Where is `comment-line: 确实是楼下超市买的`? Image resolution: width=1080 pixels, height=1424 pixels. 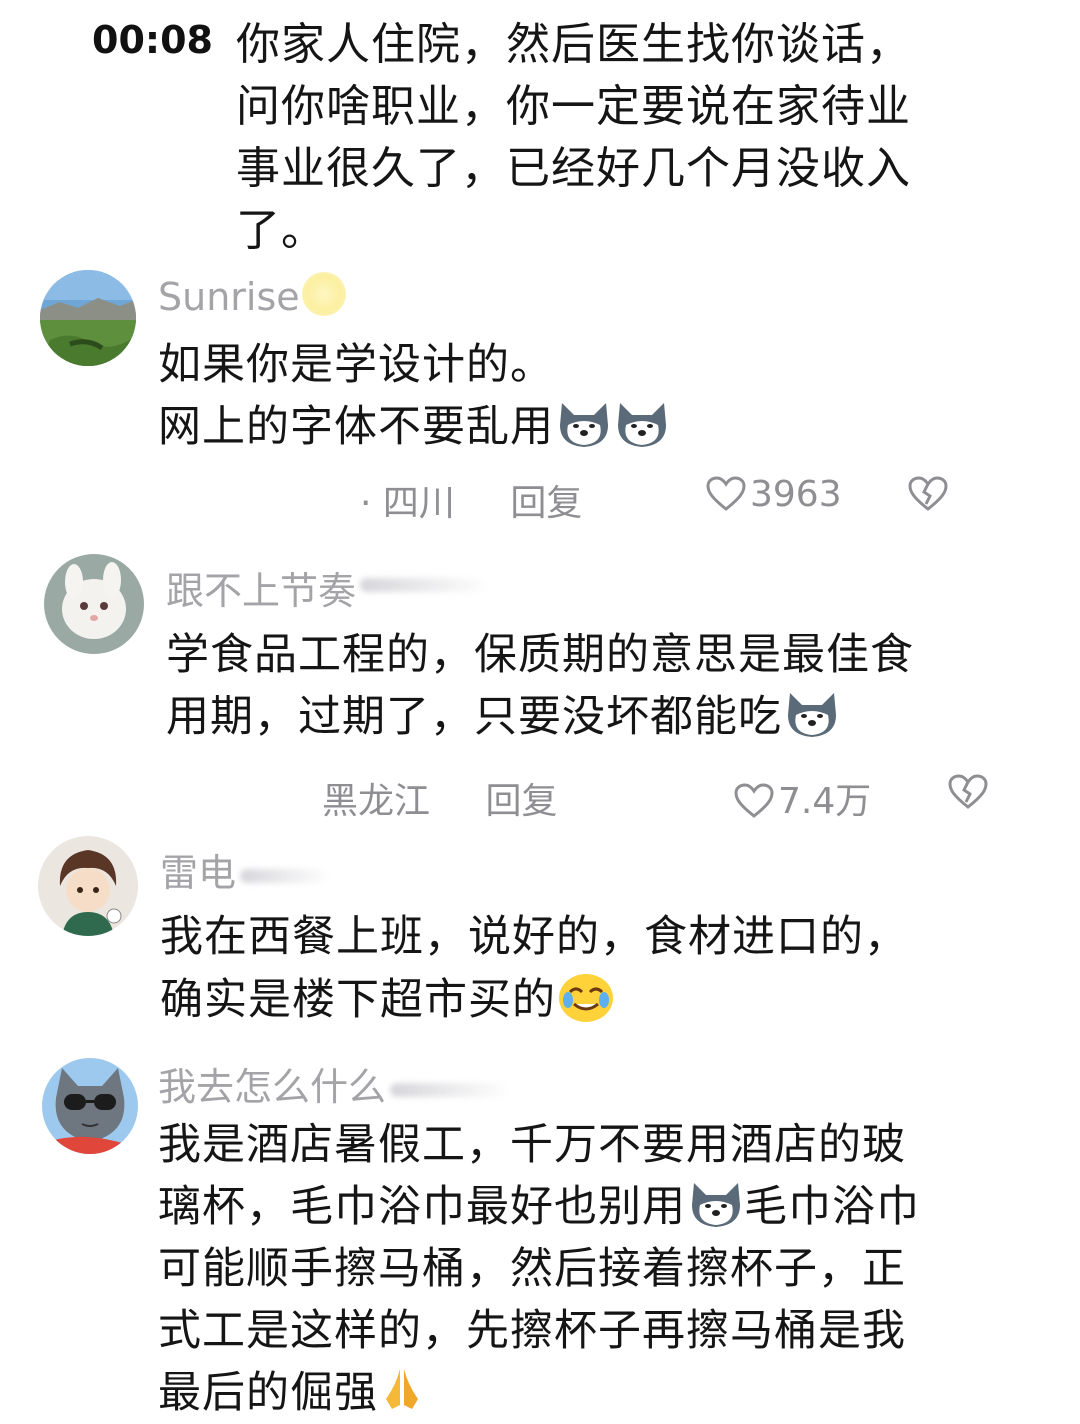 comment-line: 确实是楼下超市买的 is located at coordinates (600, 999).